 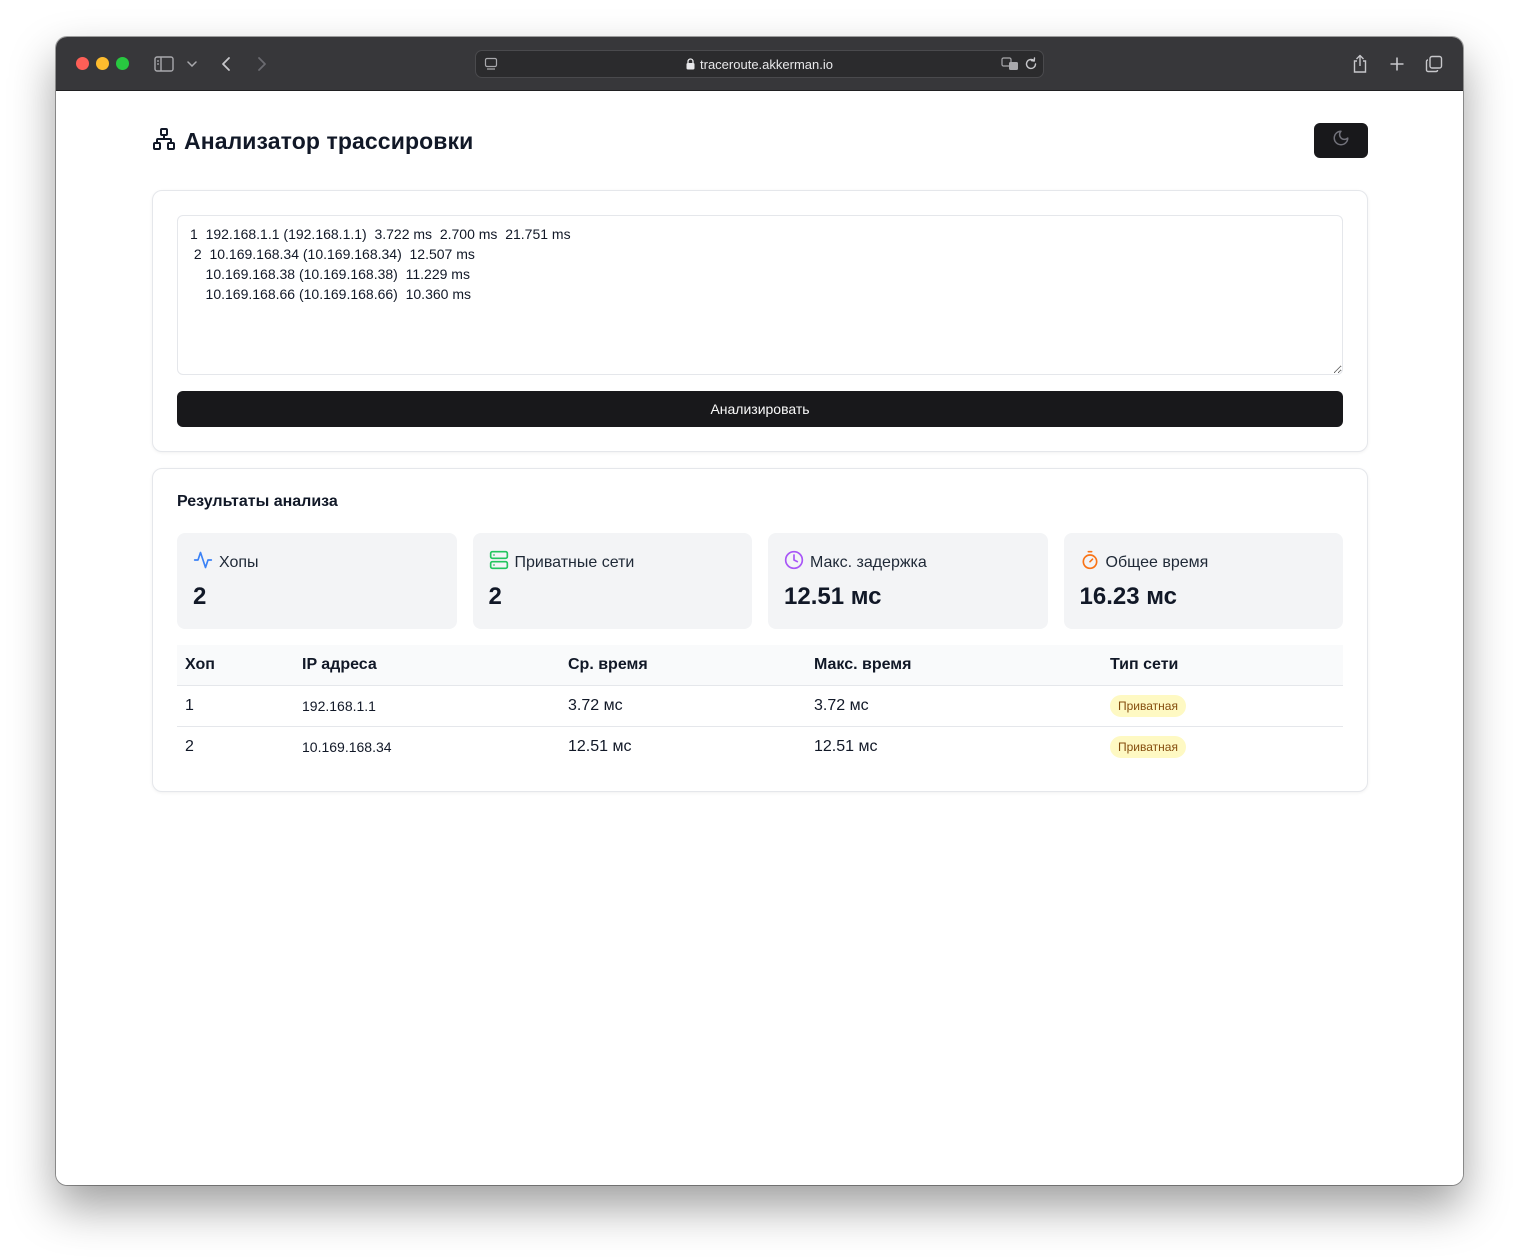 I want to click on table-row: 1 192.168.1.1 3.72 мс 3.72 мс Приватная, so click(x=760, y=706).